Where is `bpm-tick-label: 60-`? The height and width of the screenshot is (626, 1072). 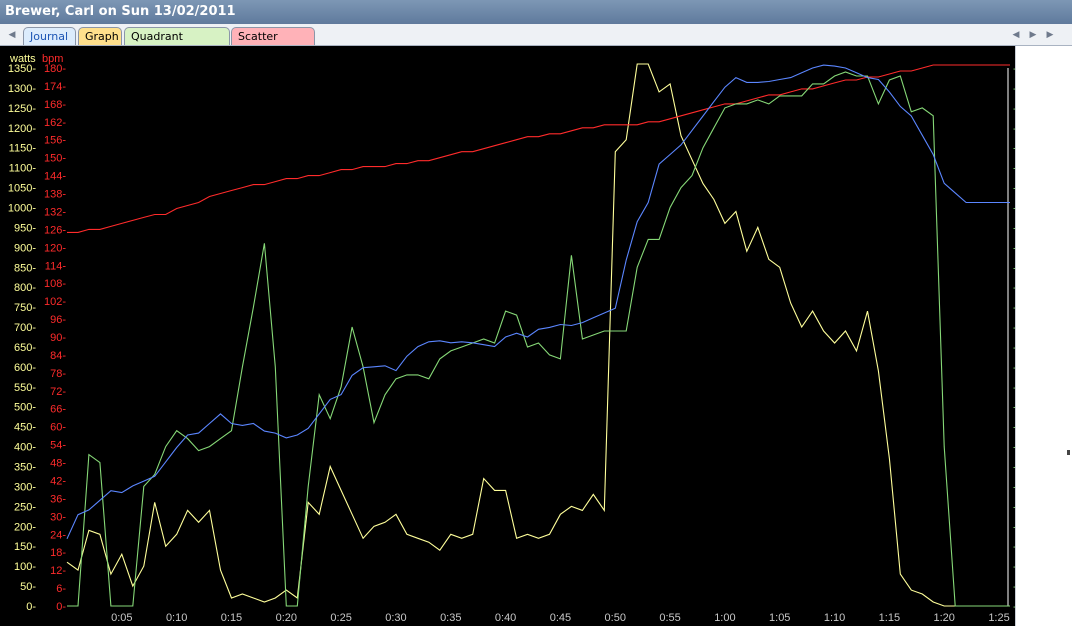
bpm-tick-label: 60- is located at coordinates (58, 428).